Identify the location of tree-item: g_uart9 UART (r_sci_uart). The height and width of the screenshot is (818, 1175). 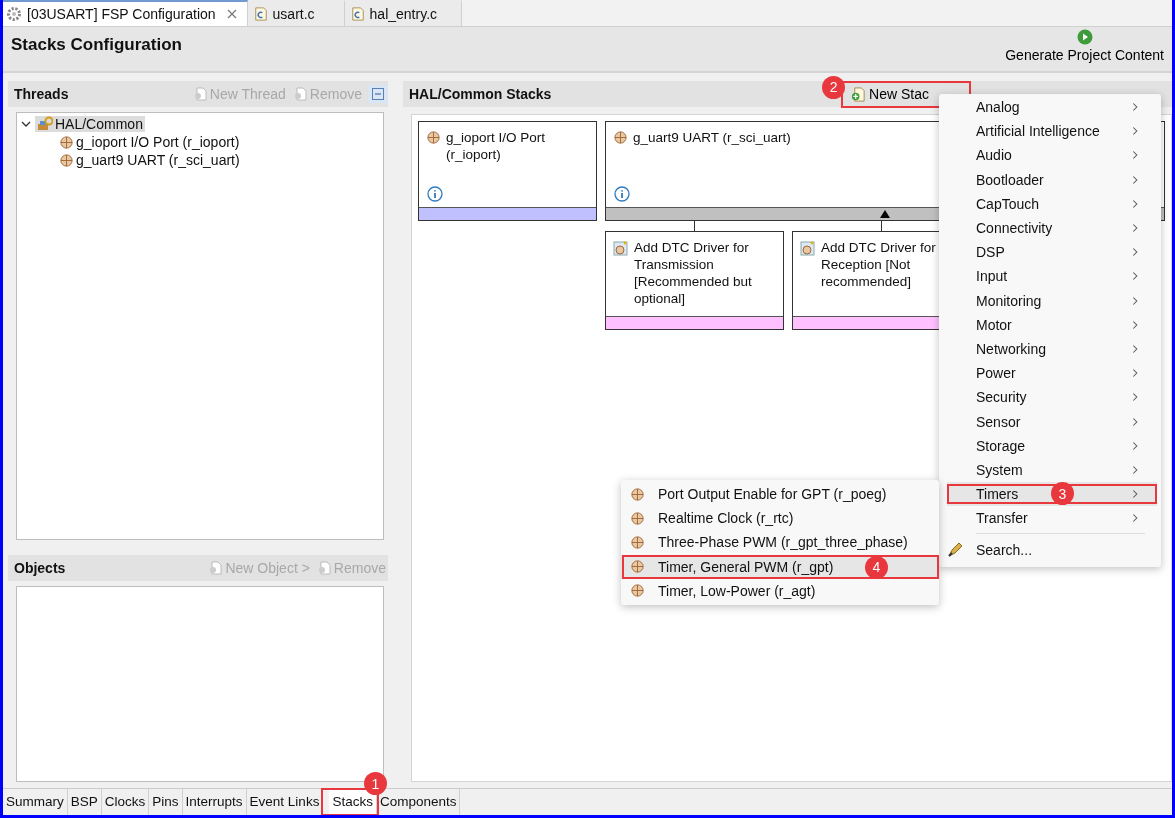
(149, 160).